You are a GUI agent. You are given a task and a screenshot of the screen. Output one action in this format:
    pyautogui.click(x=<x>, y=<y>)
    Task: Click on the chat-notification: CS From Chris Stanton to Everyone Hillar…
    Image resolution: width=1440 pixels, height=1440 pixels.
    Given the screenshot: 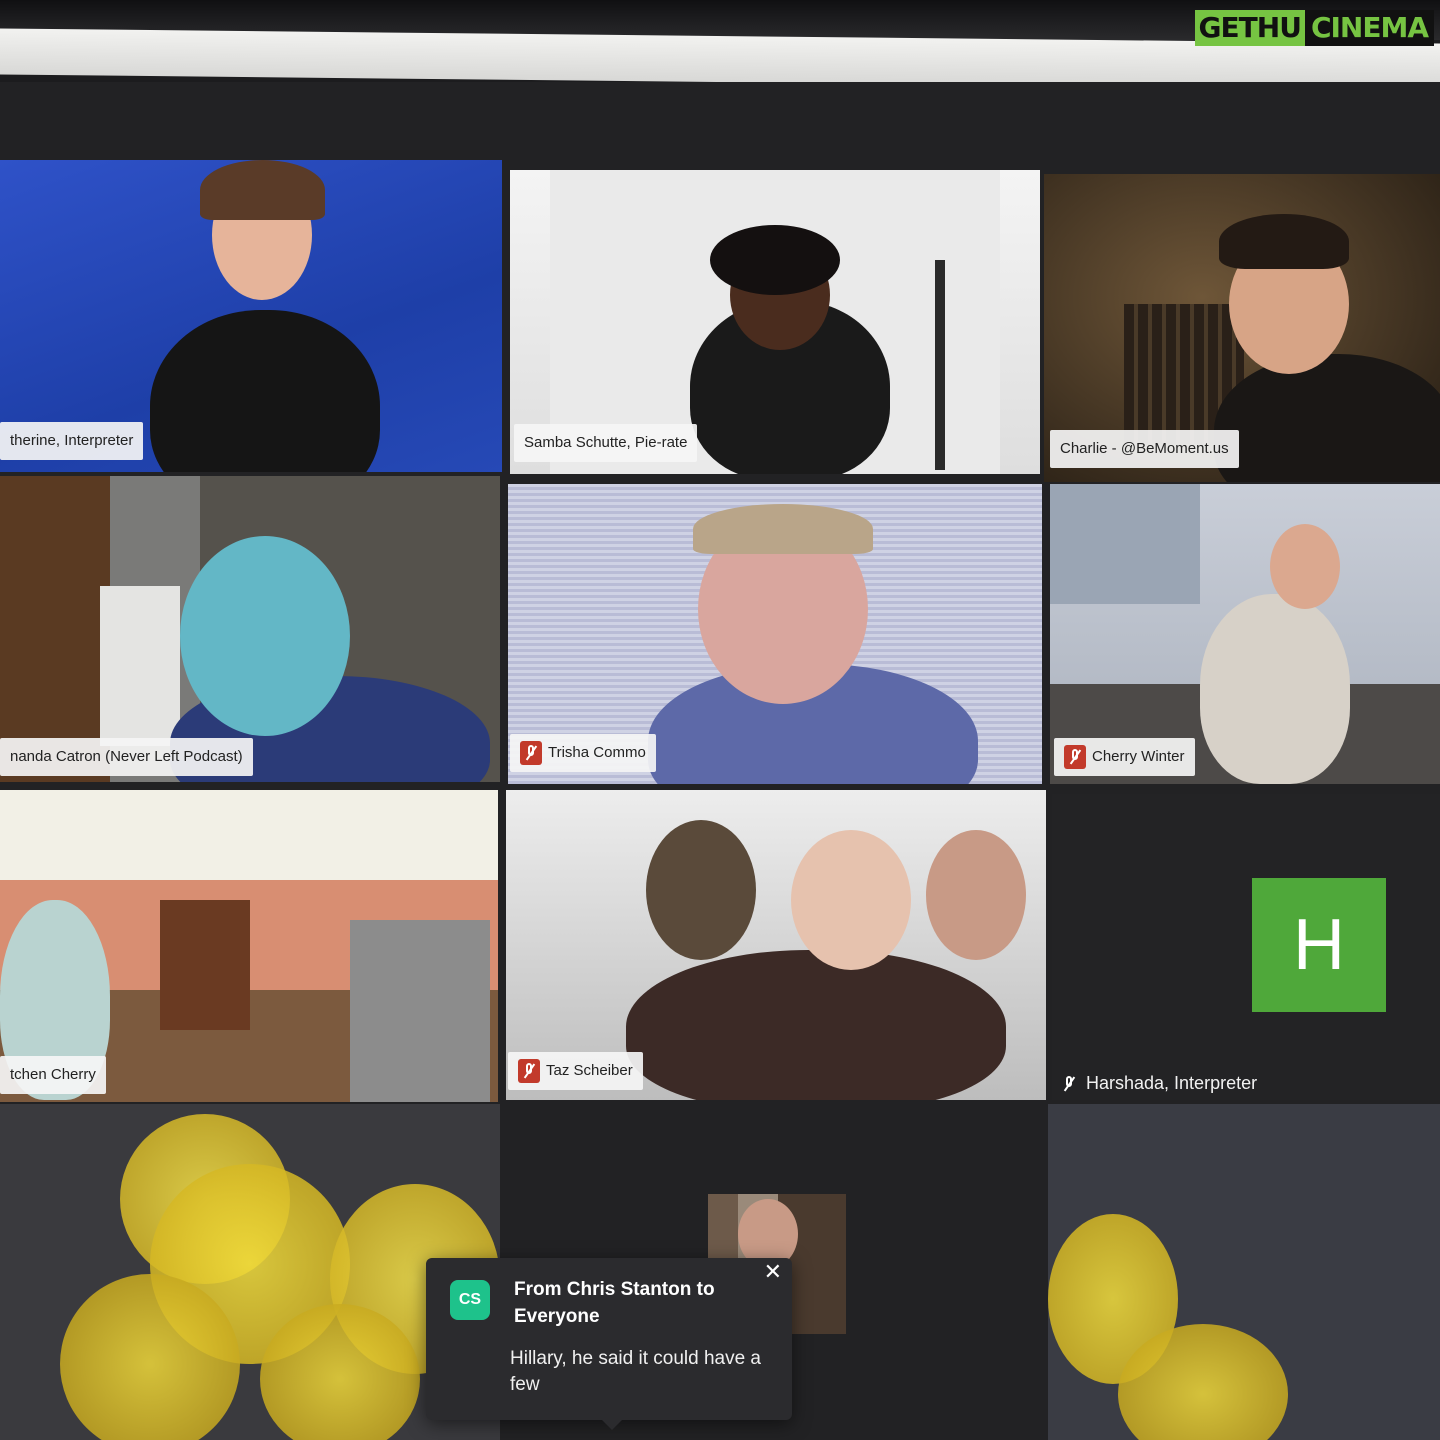 What is the action you would take?
    pyautogui.click(x=609, y=1344)
    